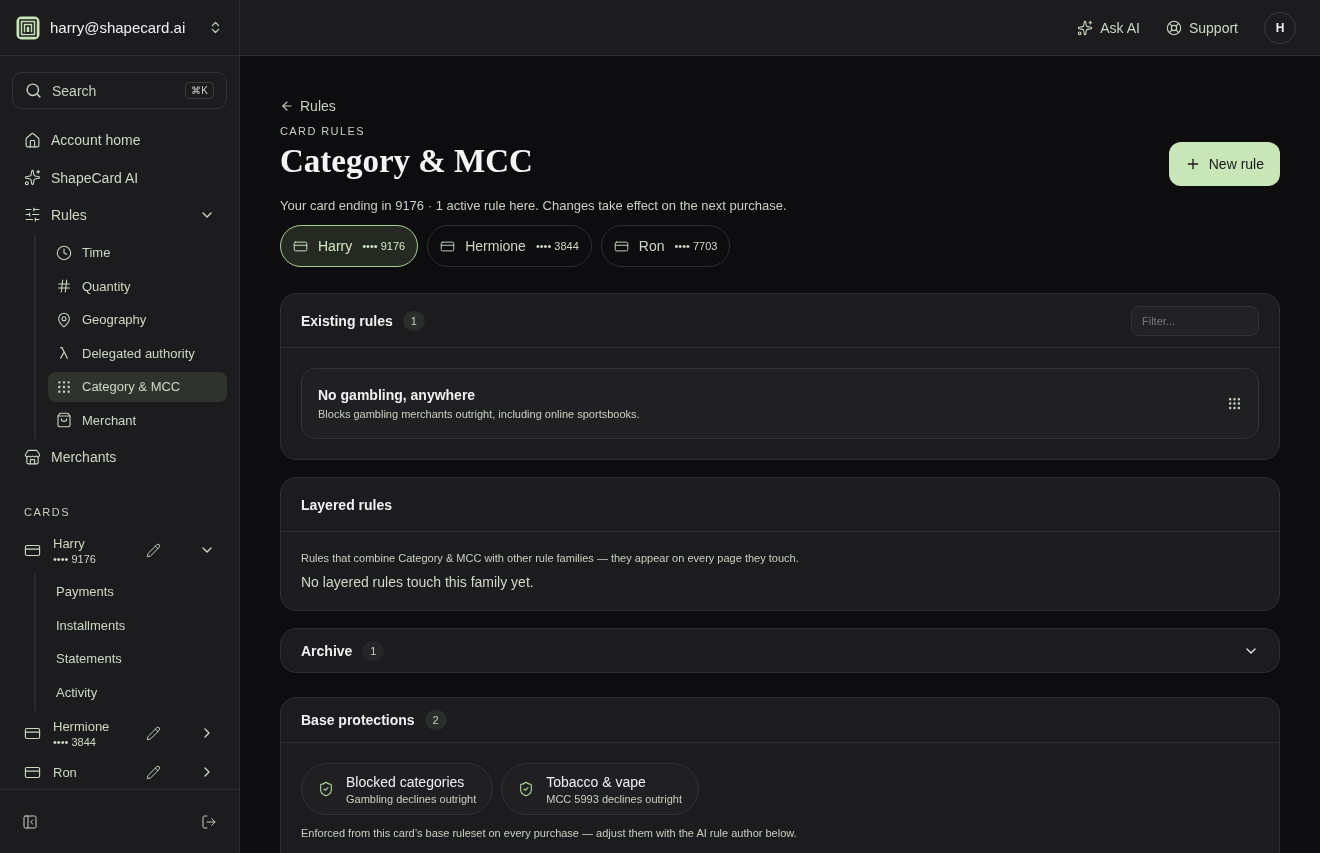 The image size is (1320, 853). Describe the element at coordinates (64, 252) in the screenshot. I see `clock-icon` at that location.